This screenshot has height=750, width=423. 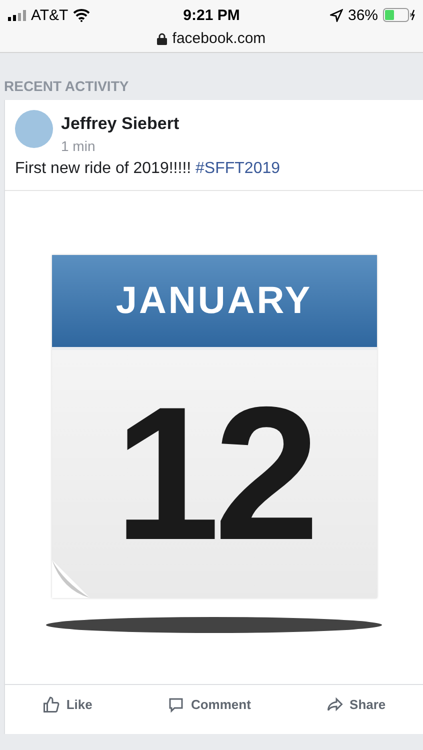 I want to click on comment-button: Comment, so click(x=208, y=705).